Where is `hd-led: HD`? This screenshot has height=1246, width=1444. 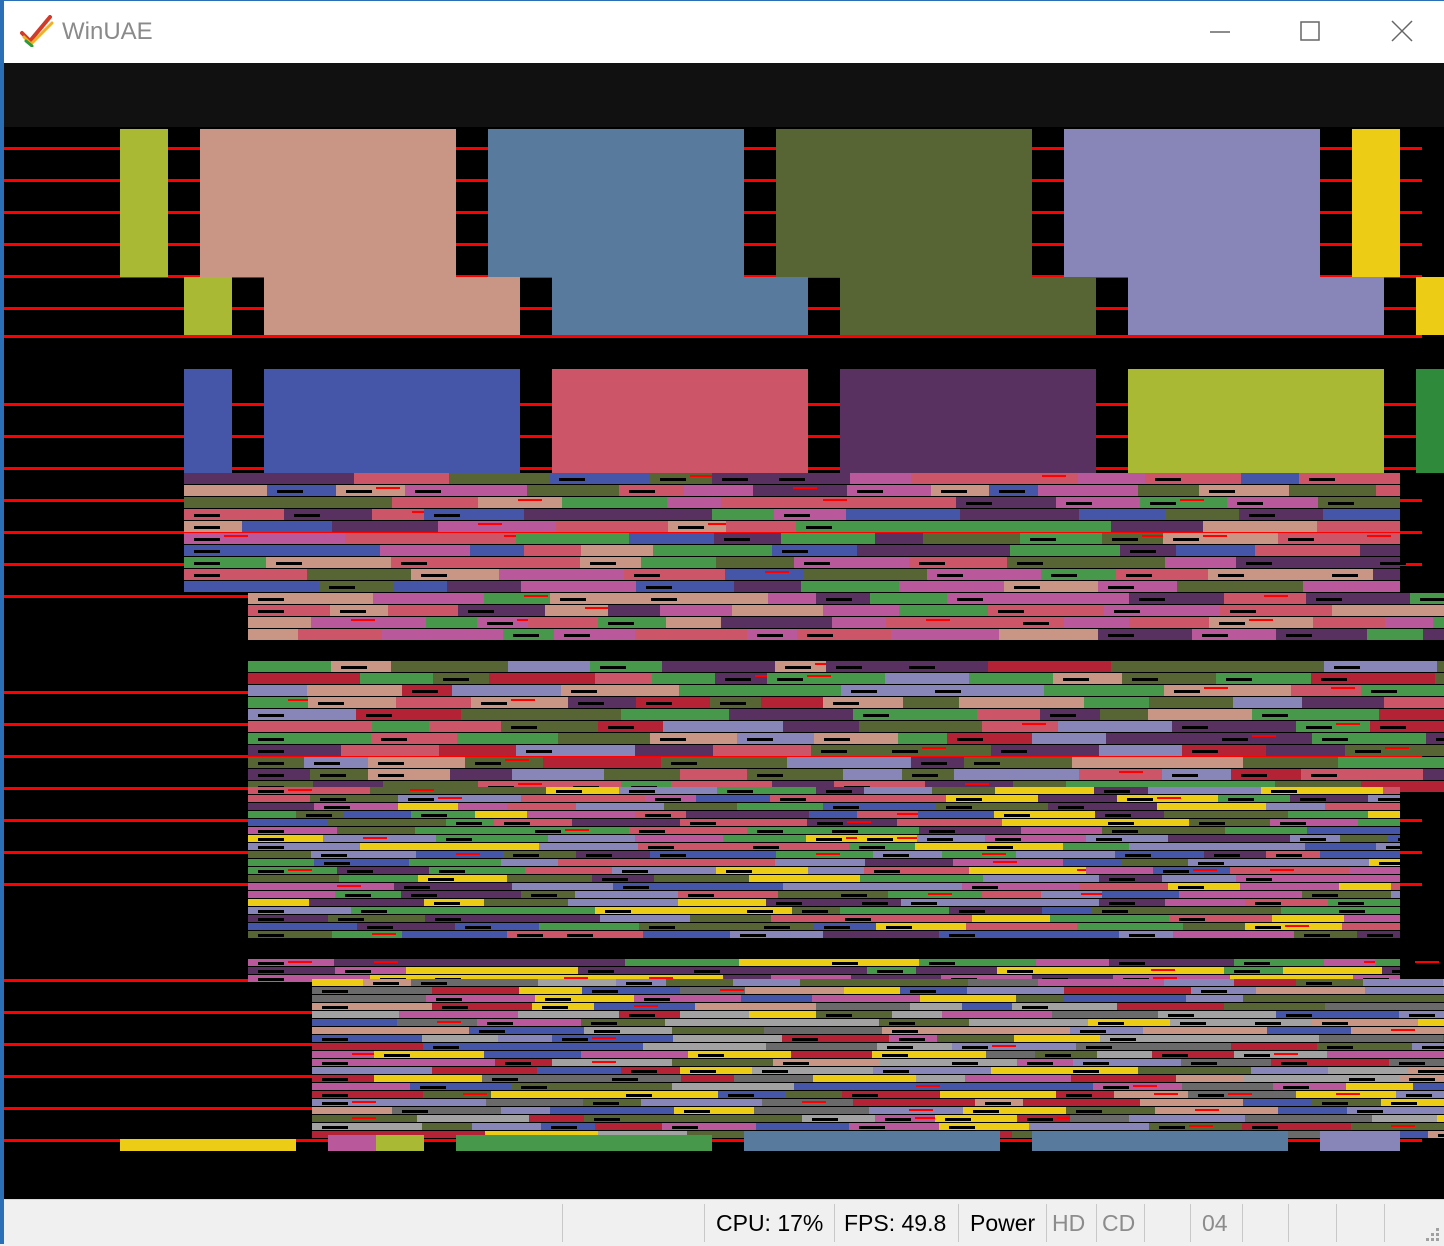
hd-led: HD is located at coordinates (1068, 1223).